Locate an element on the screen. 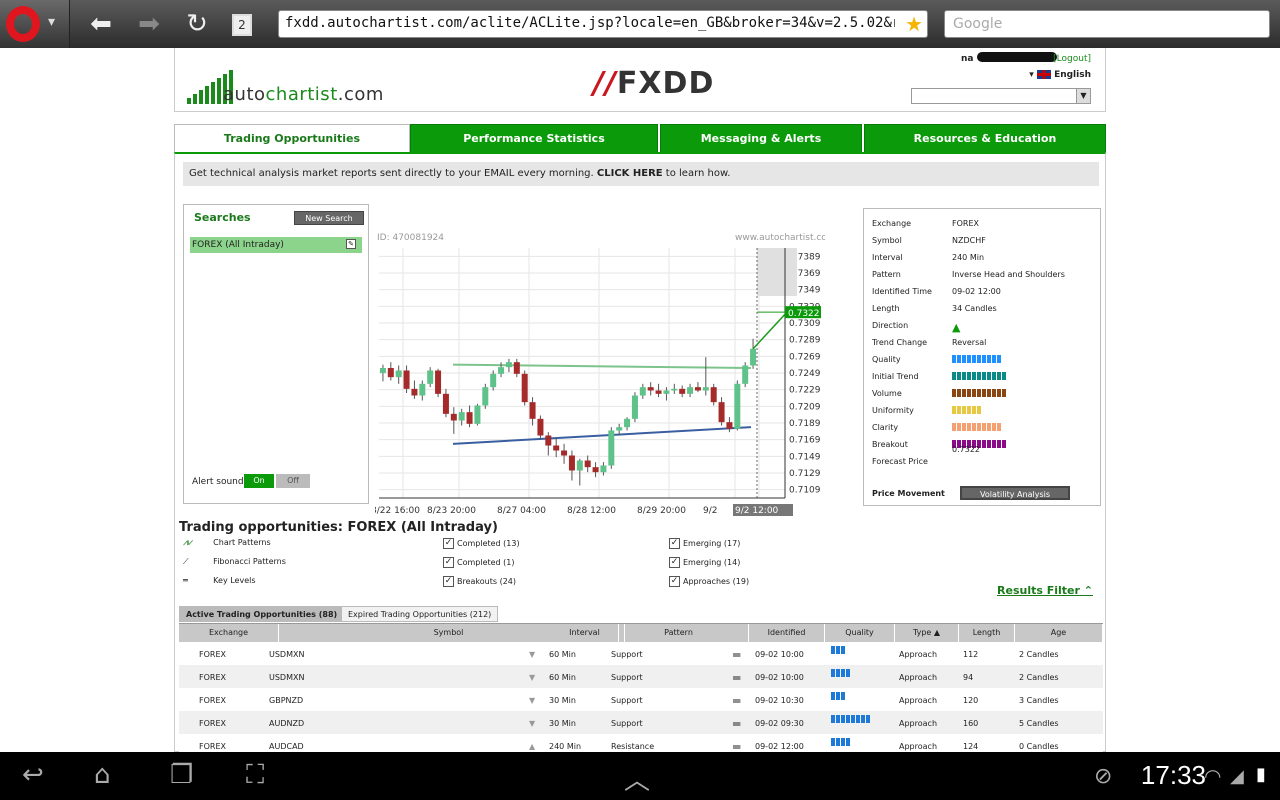 This screenshot has width=1280, height=800. score-row: Clarity is located at coordinates (985, 431).